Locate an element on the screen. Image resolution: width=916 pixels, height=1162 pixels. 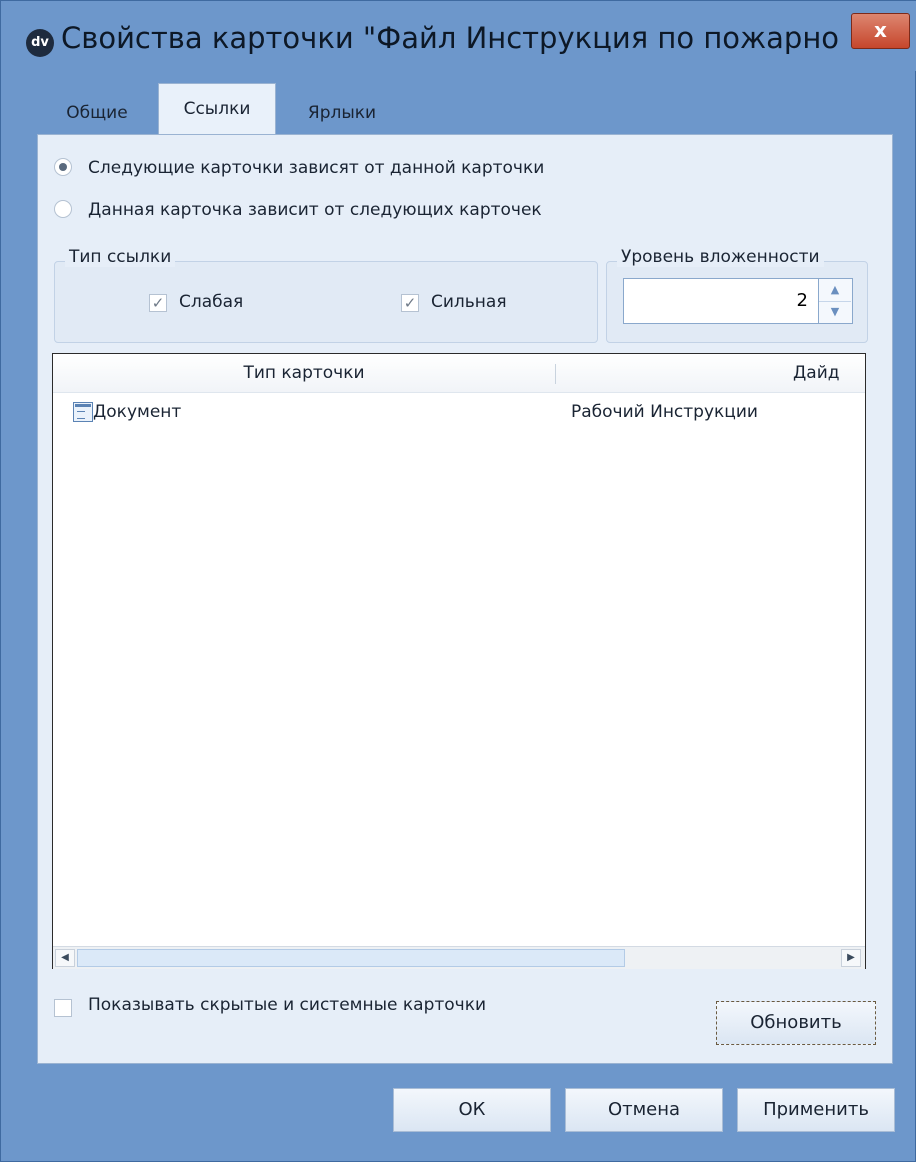
weak-checkbox: ✓ is located at coordinates (158, 303).